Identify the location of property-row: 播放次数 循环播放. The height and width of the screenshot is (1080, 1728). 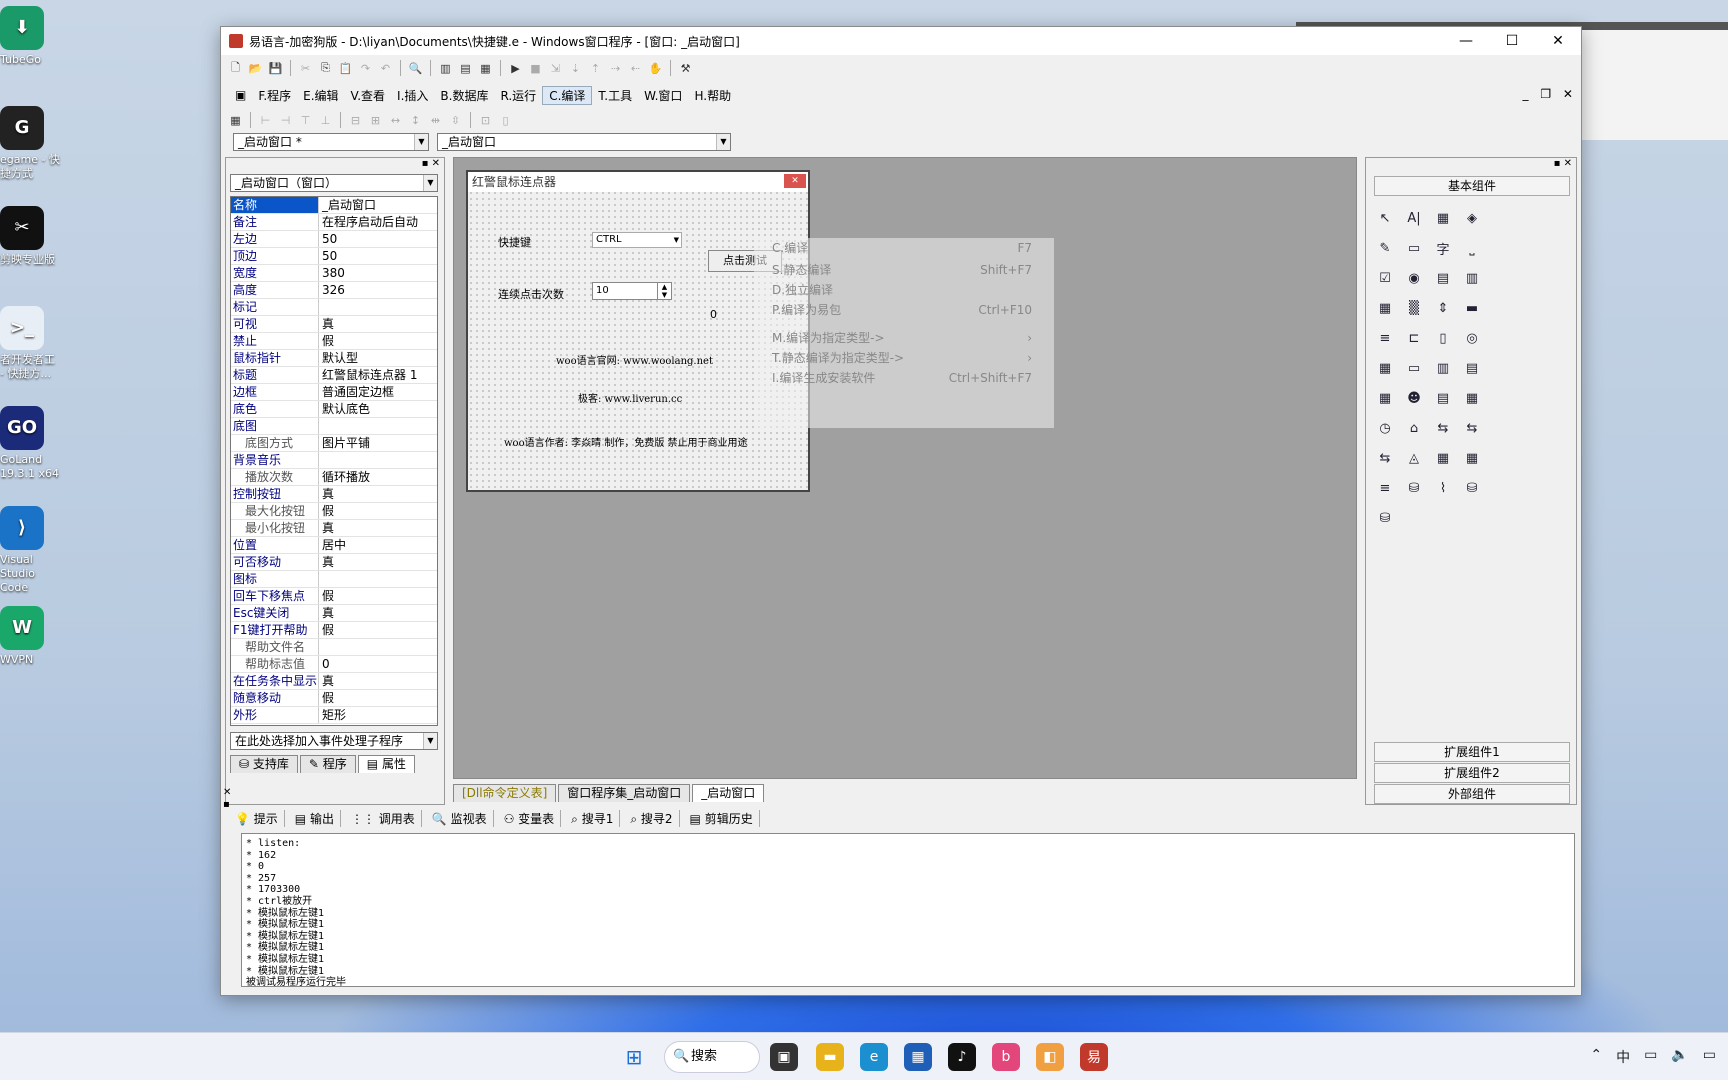
(334, 477).